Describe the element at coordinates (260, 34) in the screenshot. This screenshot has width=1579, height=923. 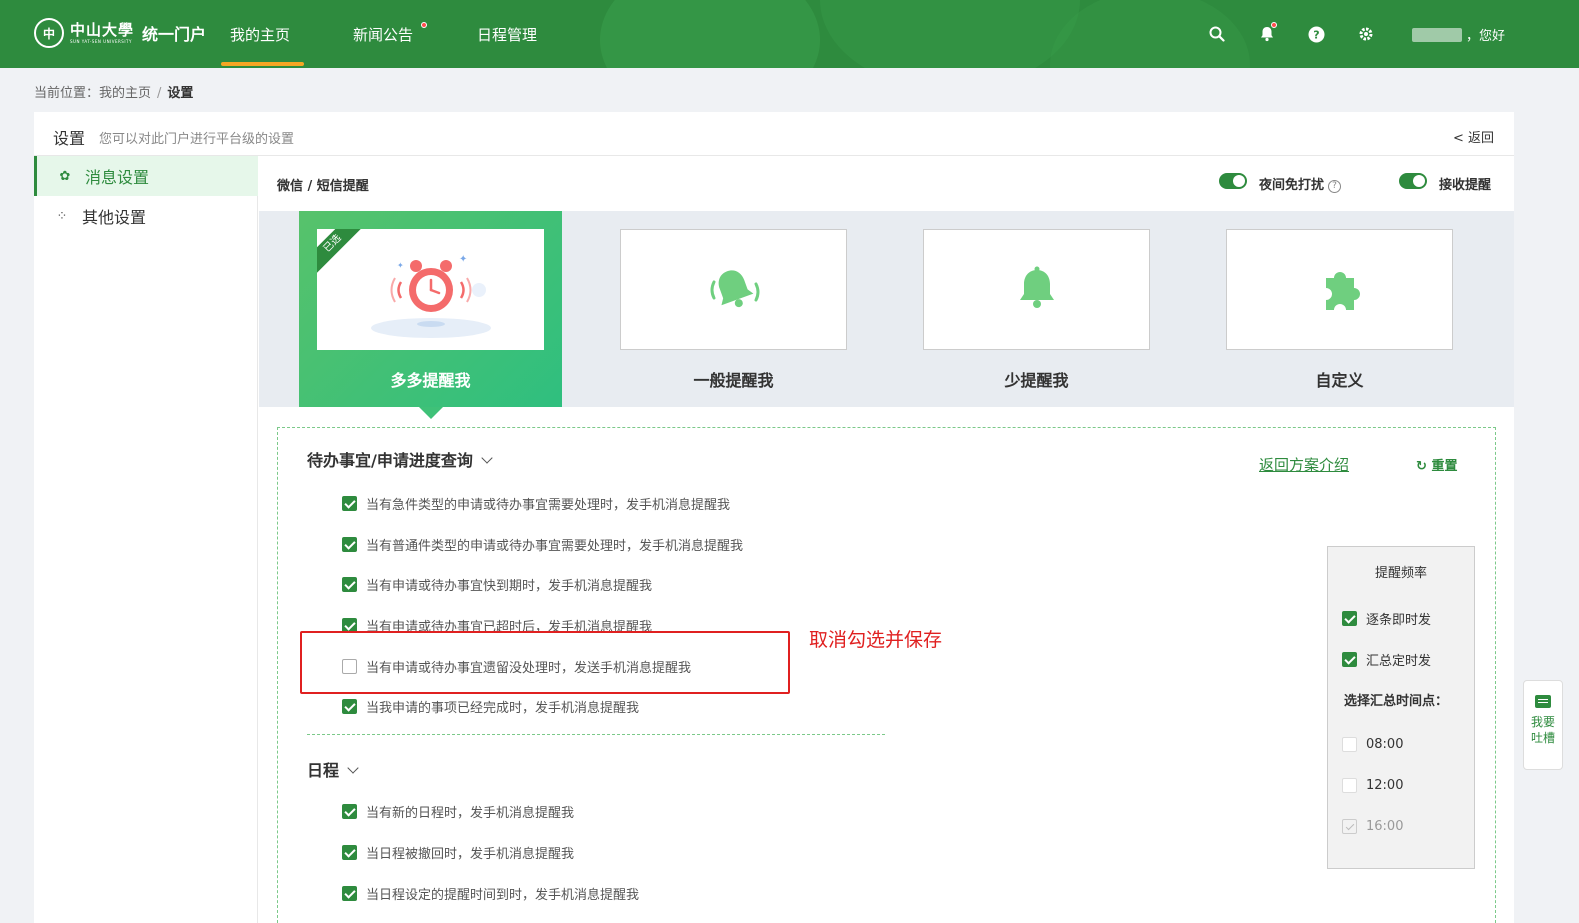
I see `nav-my-home: 我的主页` at that location.